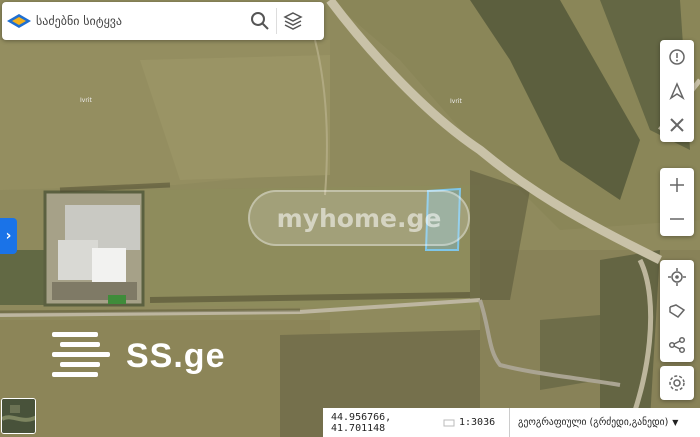 The height and width of the screenshot is (437, 700). I want to click on north-button, so click(677, 91).